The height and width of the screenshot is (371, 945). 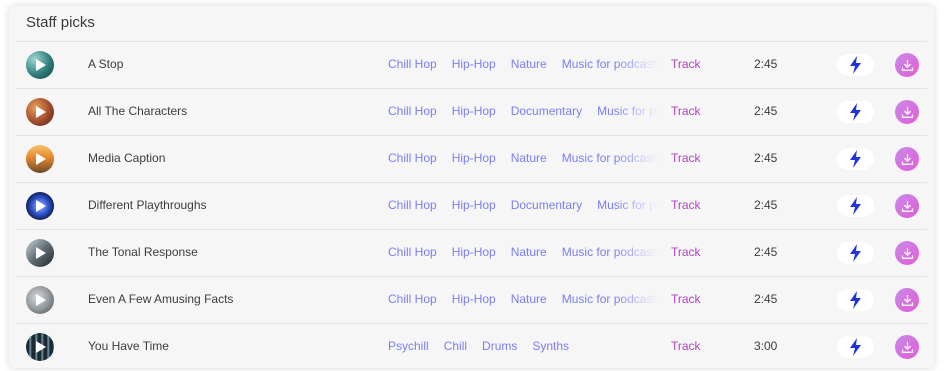 What do you see at coordinates (408, 346) in the screenshot?
I see `tag-link: Psychill` at bounding box center [408, 346].